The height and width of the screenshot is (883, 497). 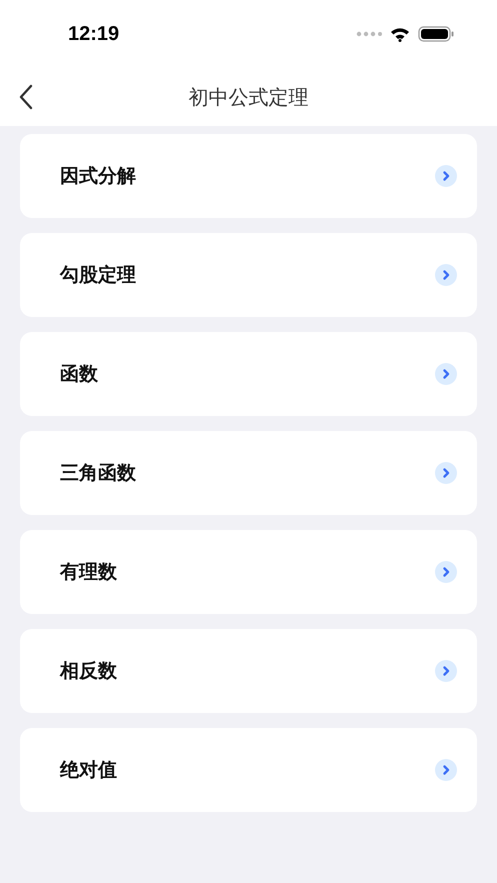 What do you see at coordinates (248, 770) in the screenshot?
I see `list-item: 绝对值` at bounding box center [248, 770].